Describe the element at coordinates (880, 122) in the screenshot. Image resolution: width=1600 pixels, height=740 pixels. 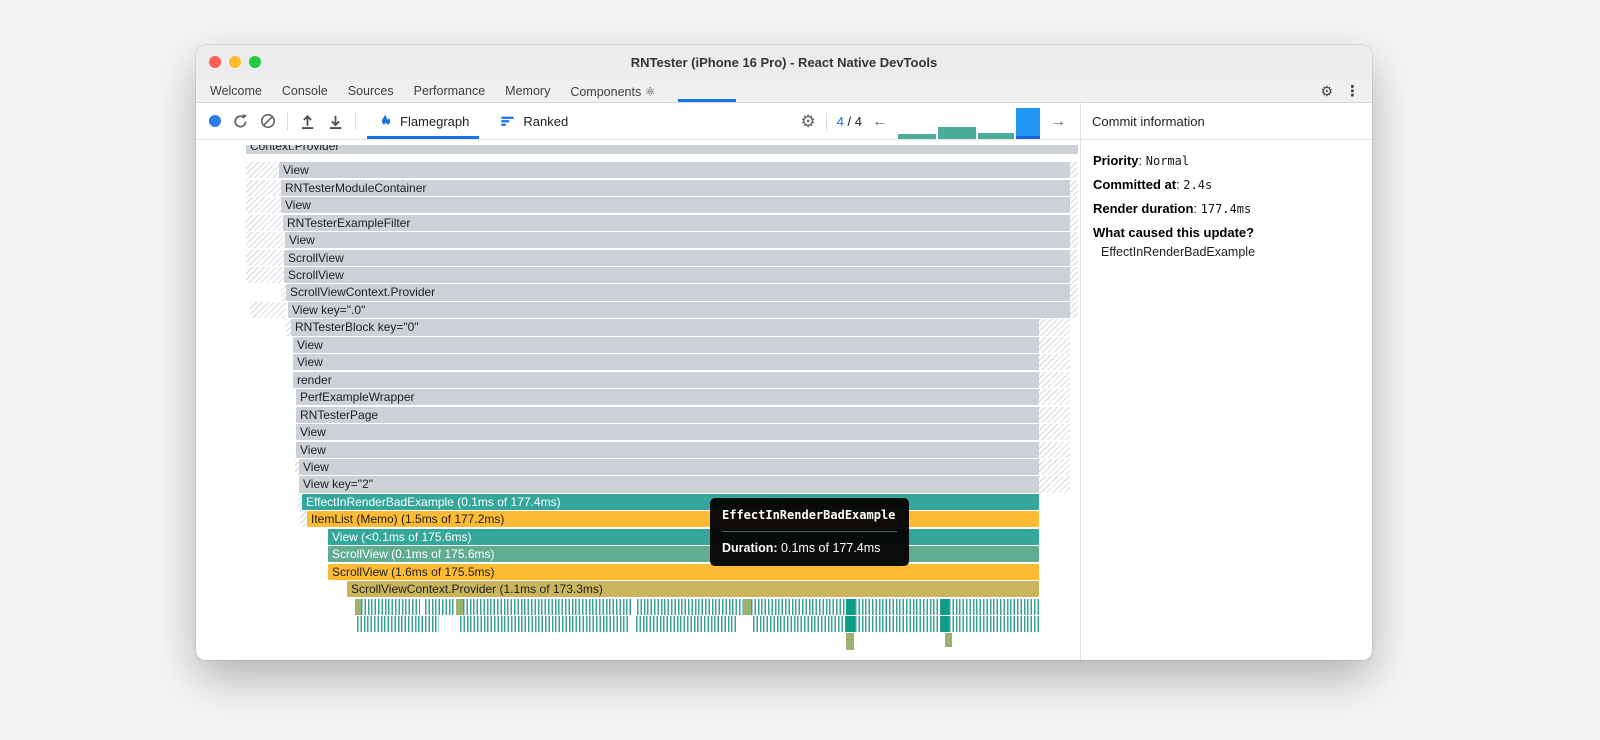
I see `previous-commit-button: ←` at that location.